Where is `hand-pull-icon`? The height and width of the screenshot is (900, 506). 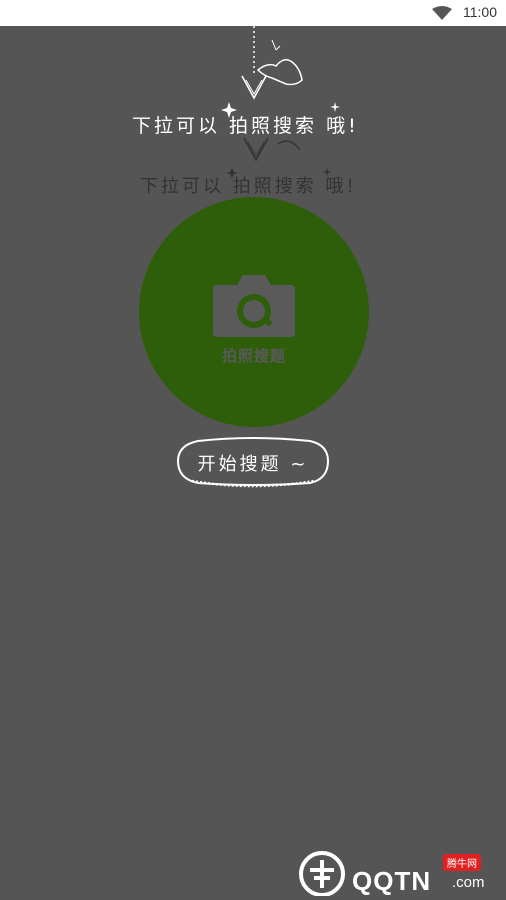 hand-pull-icon is located at coordinates (279, 72).